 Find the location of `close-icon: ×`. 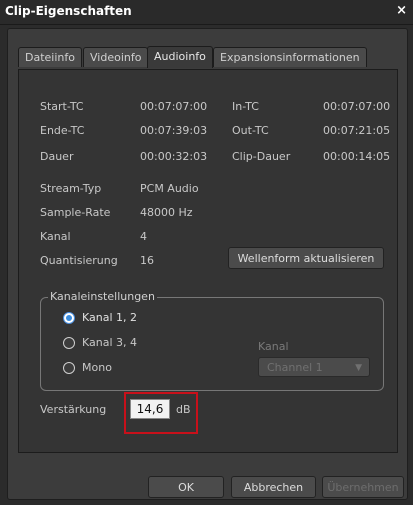

close-icon: × is located at coordinates (401, 10).